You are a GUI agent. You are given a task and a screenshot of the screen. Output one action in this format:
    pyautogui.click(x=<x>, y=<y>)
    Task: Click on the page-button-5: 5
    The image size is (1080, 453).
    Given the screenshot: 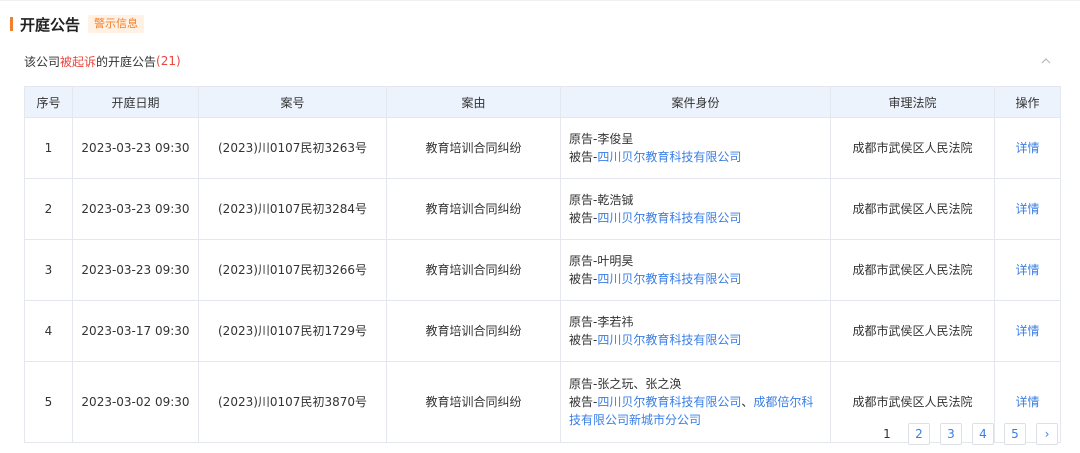 What is the action you would take?
    pyautogui.click(x=1015, y=434)
    